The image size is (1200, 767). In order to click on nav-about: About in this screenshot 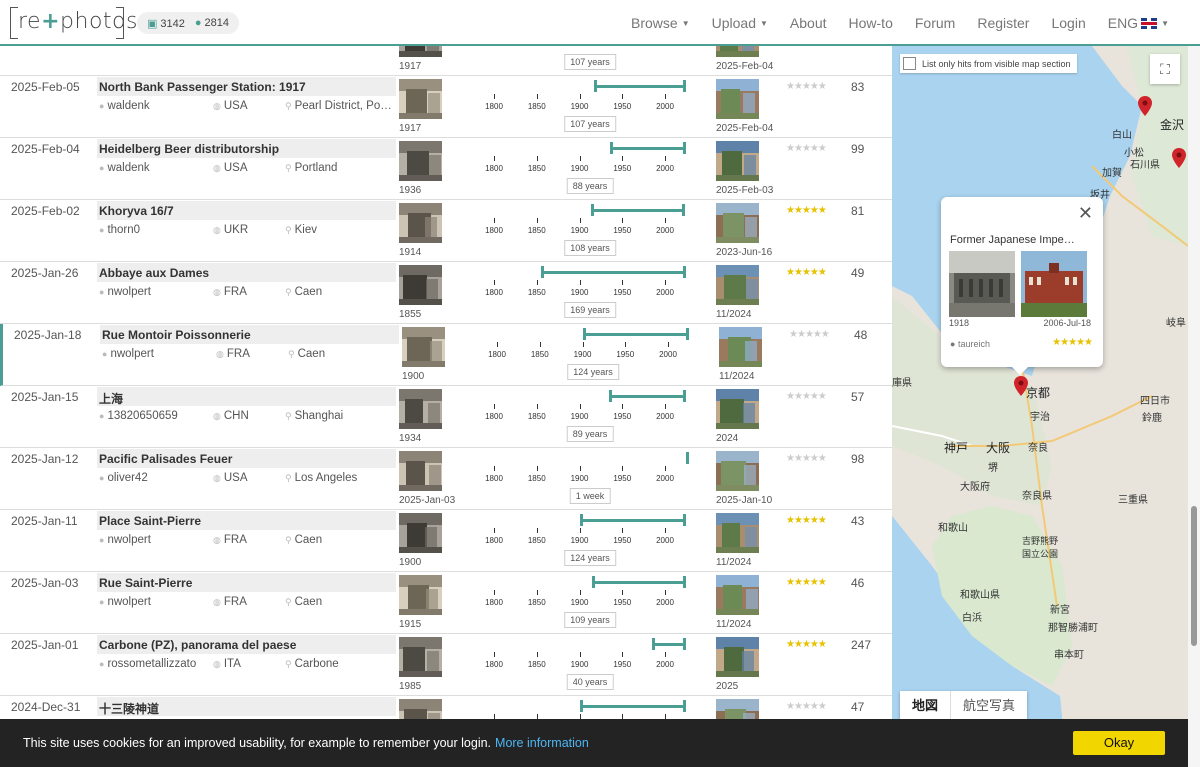, I will do `click(808, 23)`.